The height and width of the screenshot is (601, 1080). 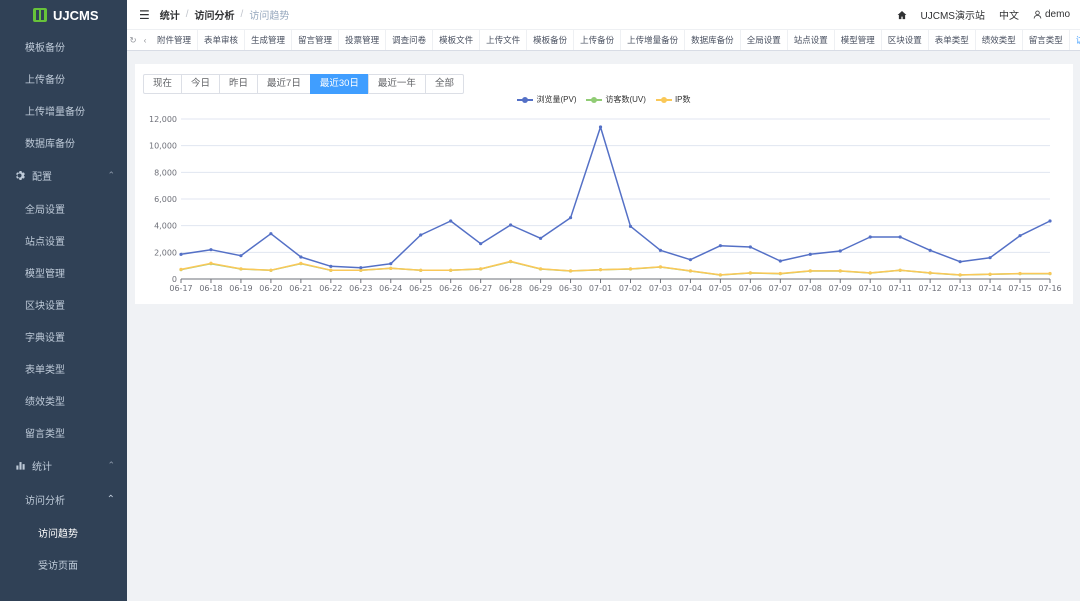 I want to click on sidebar-item-site-settings: 站点设置, so click(x=63, y=240).